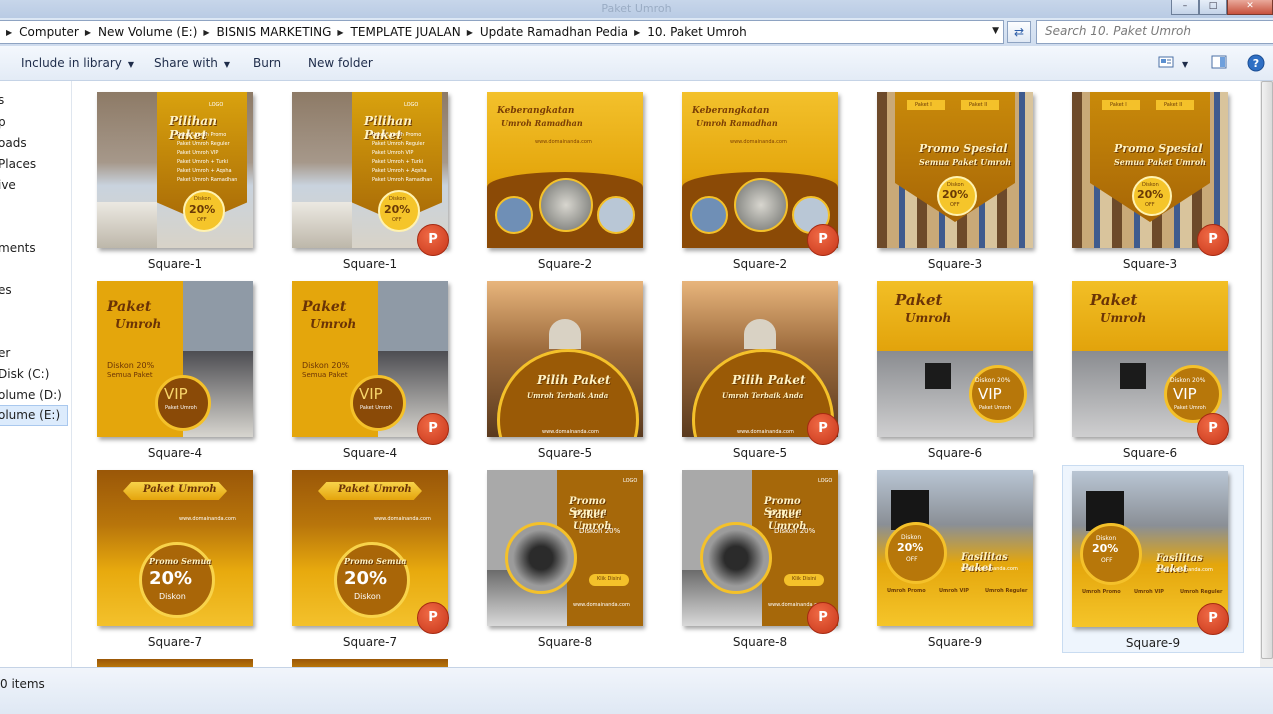 This screenshot has width=1273, height=714. Describe the element at coordinates (1185, 7) in the screenshot. I see `minimize-icon: –` at that location.